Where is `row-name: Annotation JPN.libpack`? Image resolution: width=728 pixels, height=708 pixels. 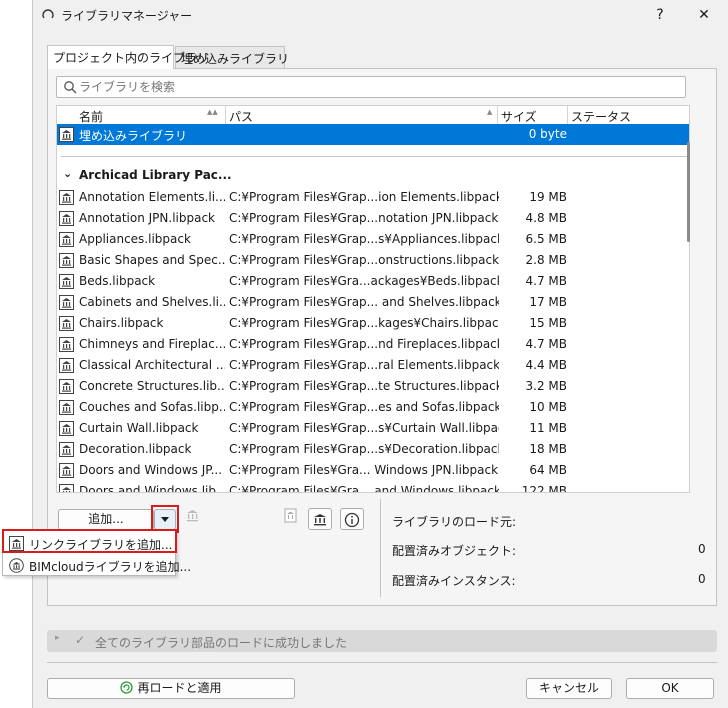
row-name: Annotation JPN.libpack is located at coordinates (147, 218).